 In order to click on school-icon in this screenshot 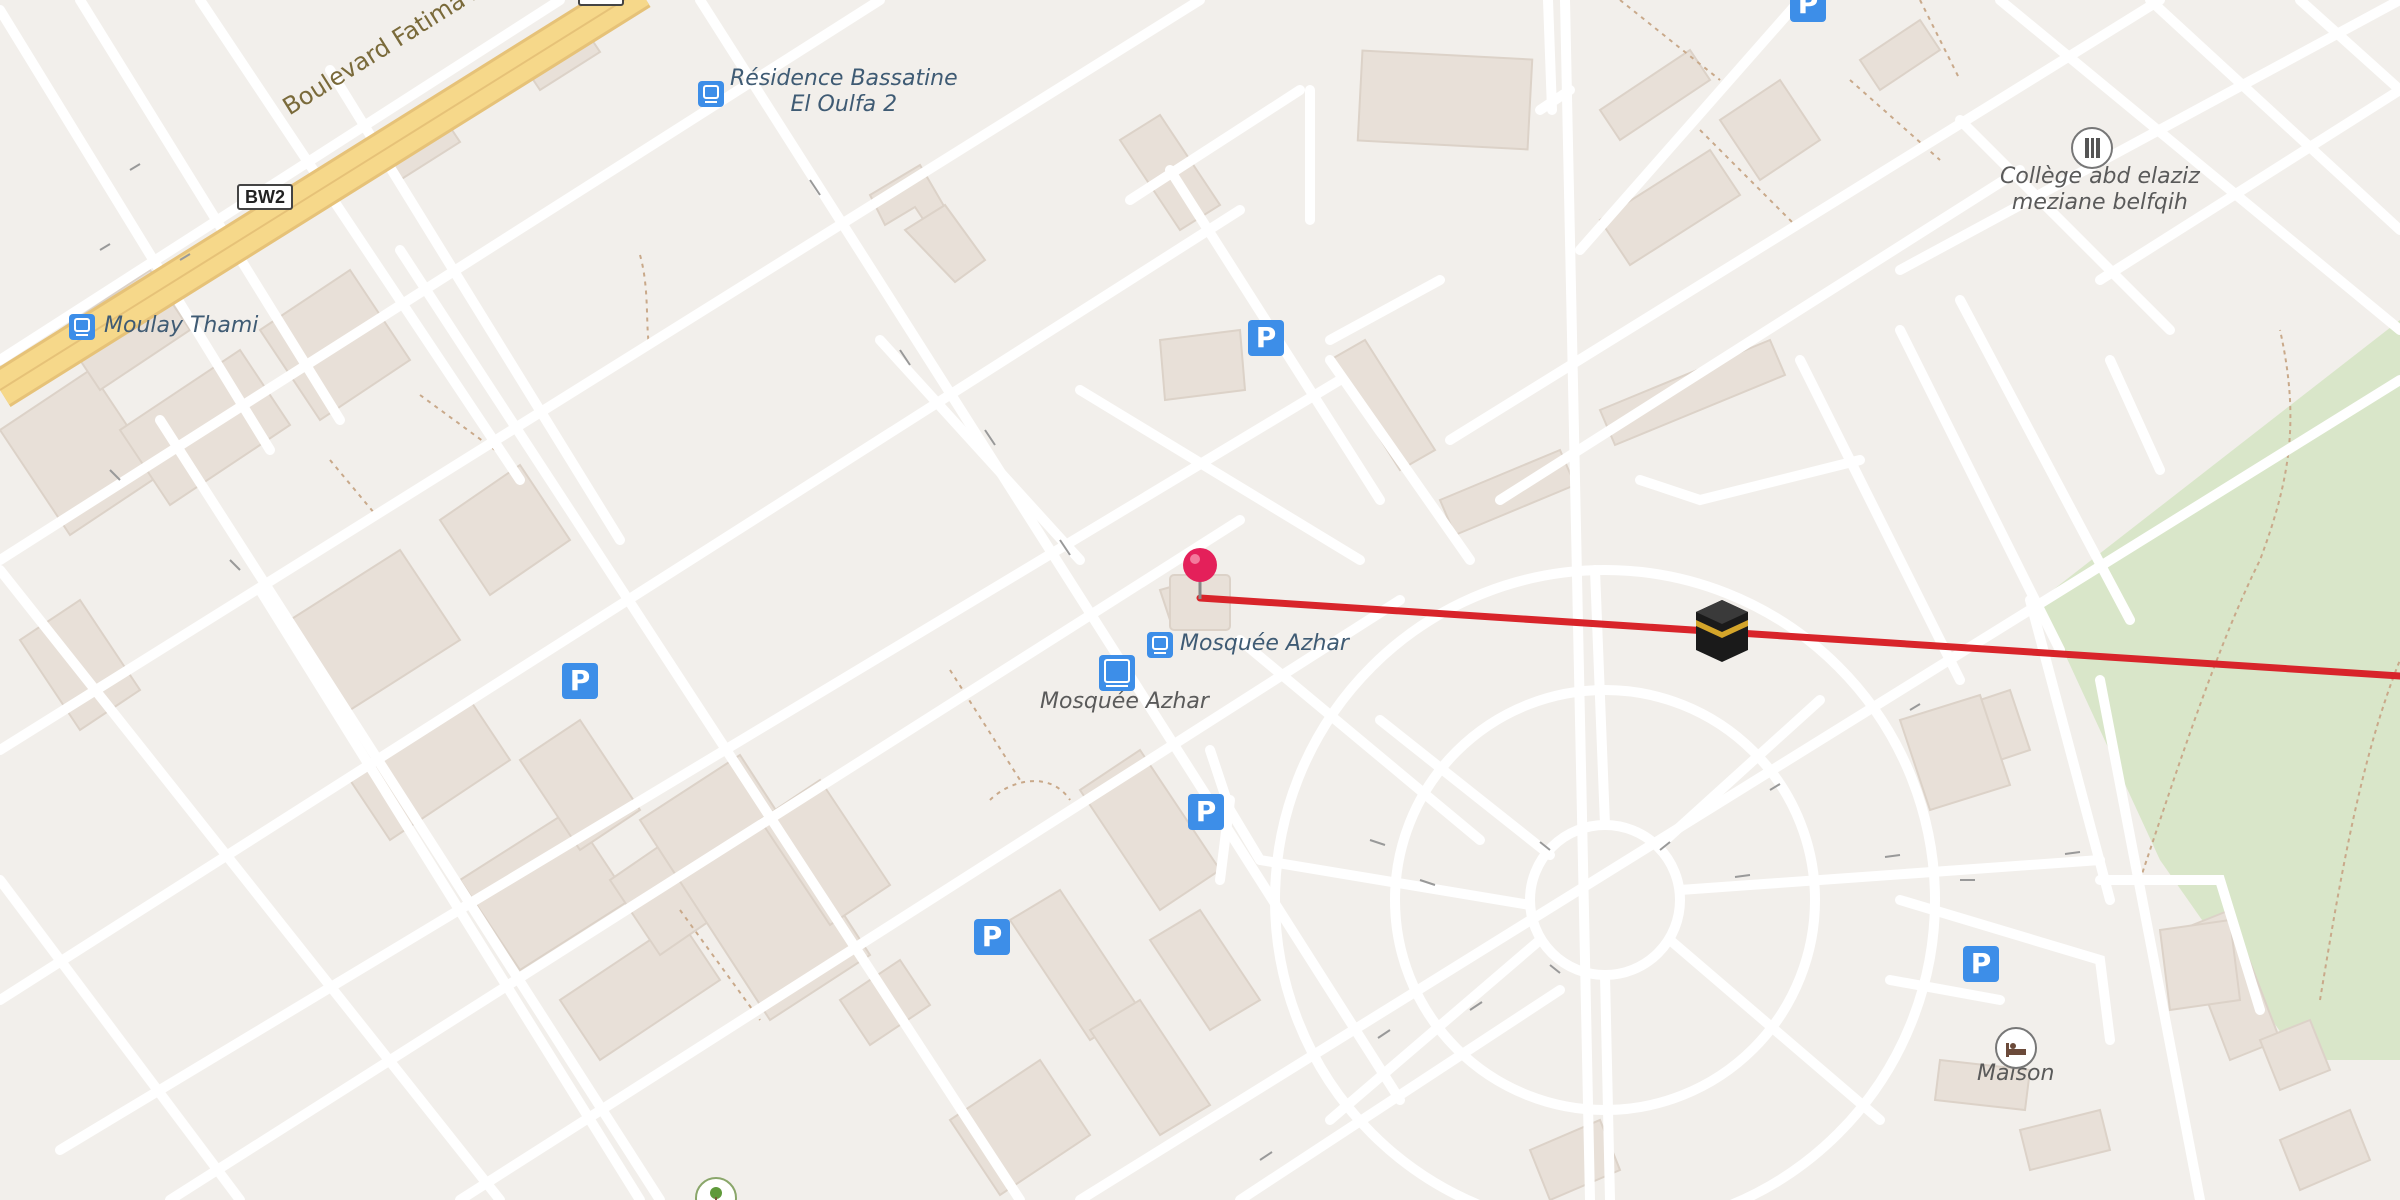, I will do `click(2092, 148)`.